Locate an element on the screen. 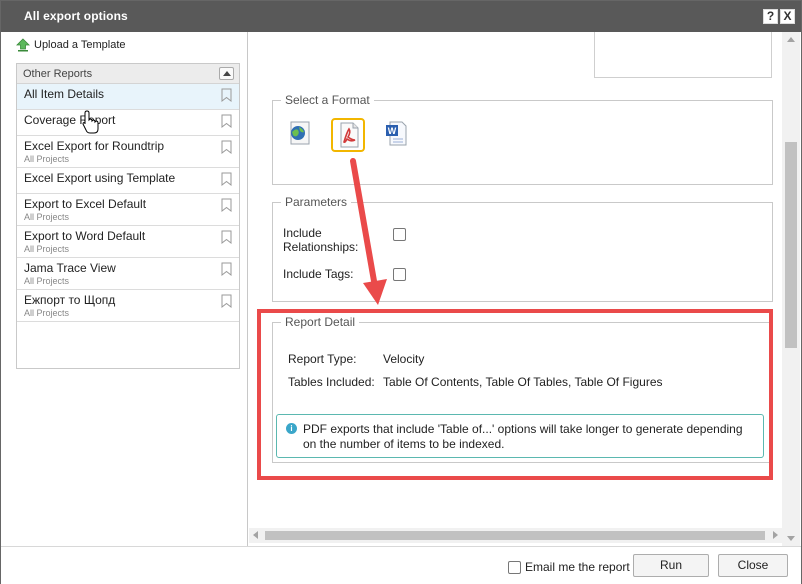 The image size is (802, 584). report-type-row: Report Type: Velocity is located at coordinates (356, 359).